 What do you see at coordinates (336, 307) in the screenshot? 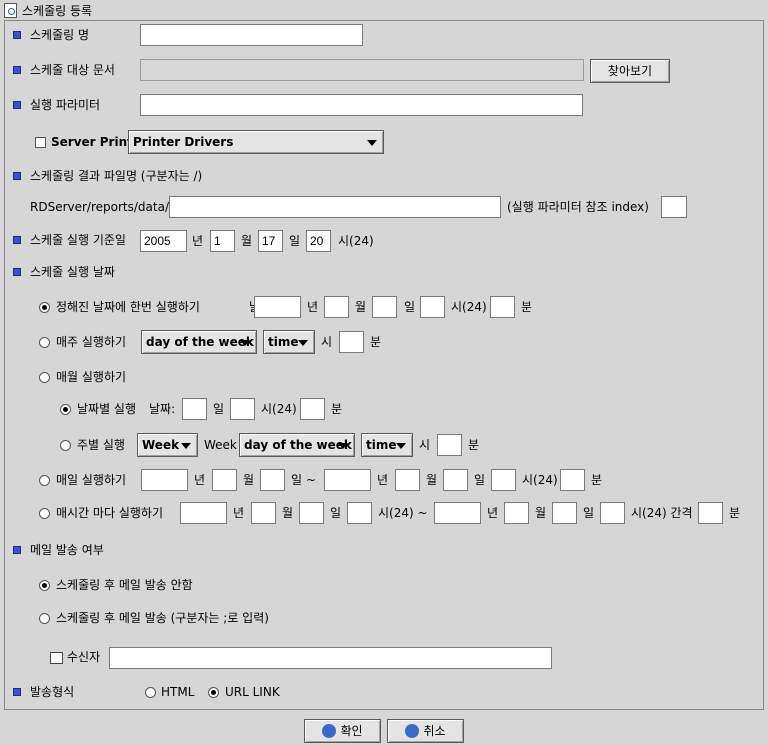
I see `once-month-input` at bounding box center [336, 307].